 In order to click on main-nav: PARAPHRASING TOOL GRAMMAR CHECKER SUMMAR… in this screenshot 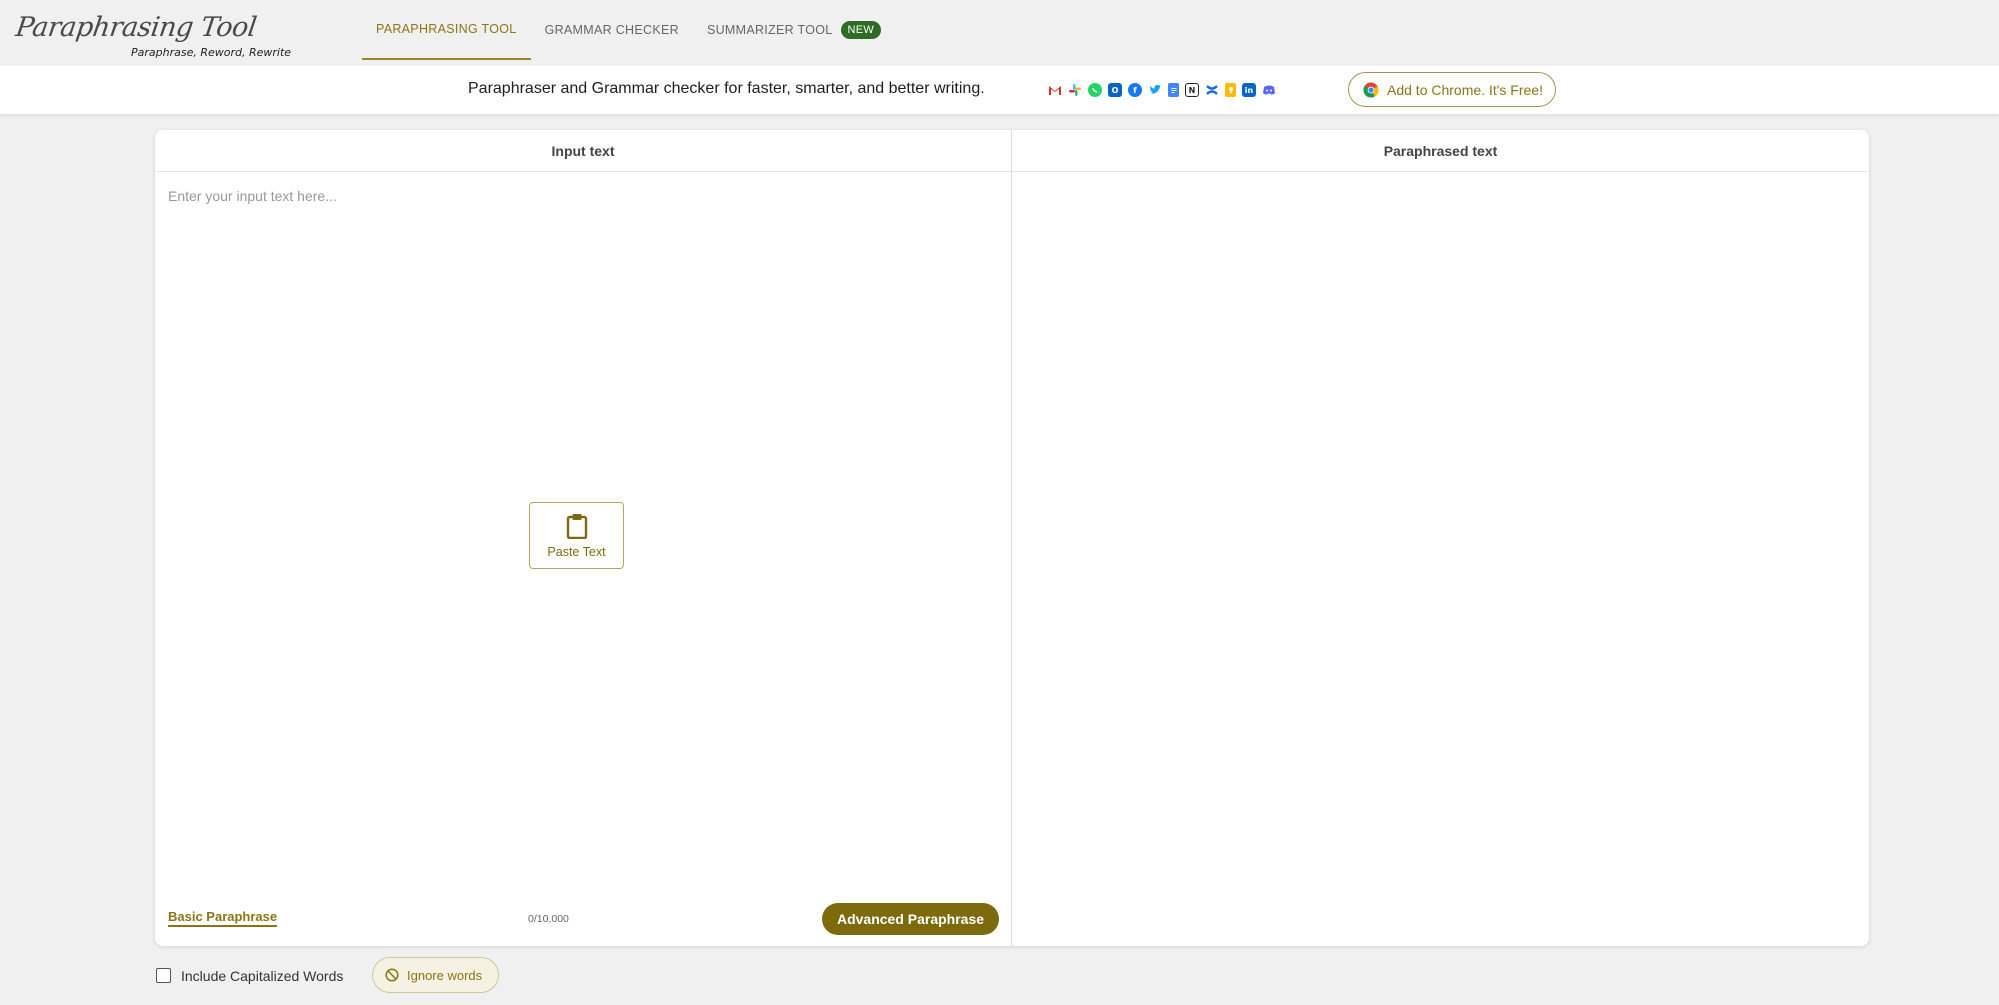, I will do `click(628, 30)`.